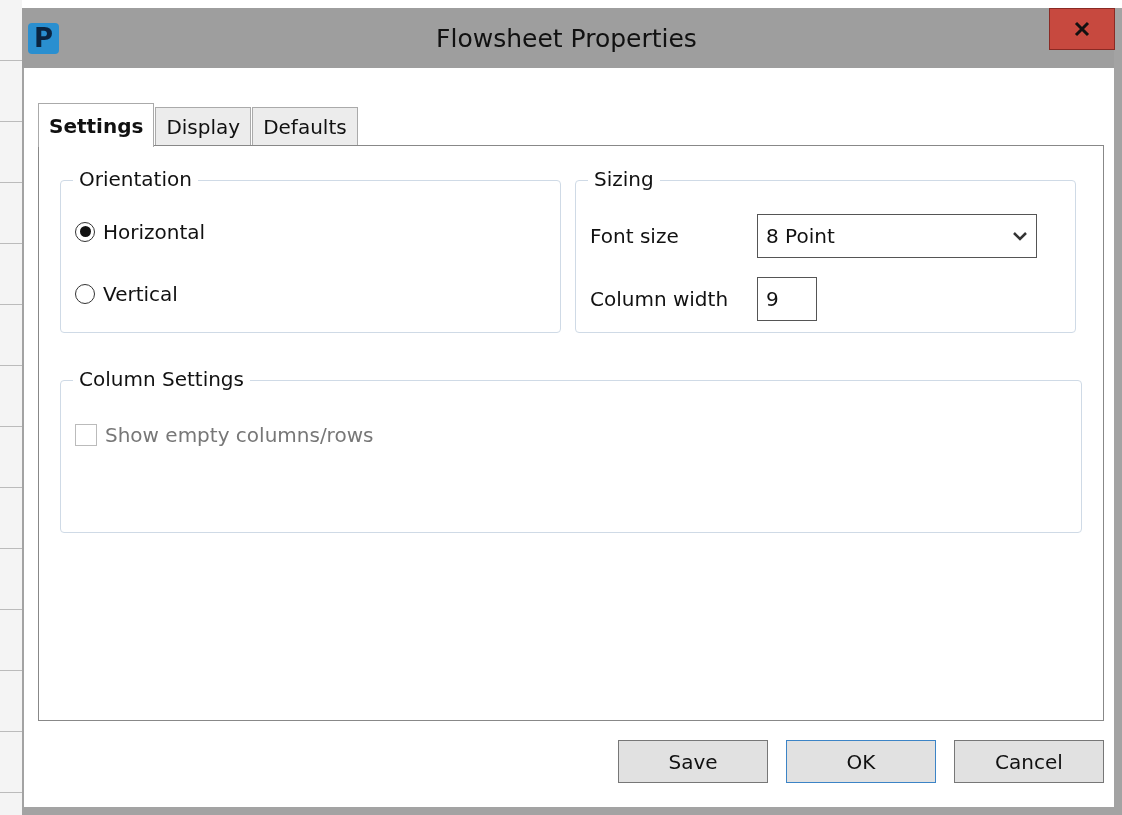 The width and height of the screenshot is (1122, 815). Describe the element at coordinates (787, 299) in the screenshot. I see `column-width-field: 9` at that location.